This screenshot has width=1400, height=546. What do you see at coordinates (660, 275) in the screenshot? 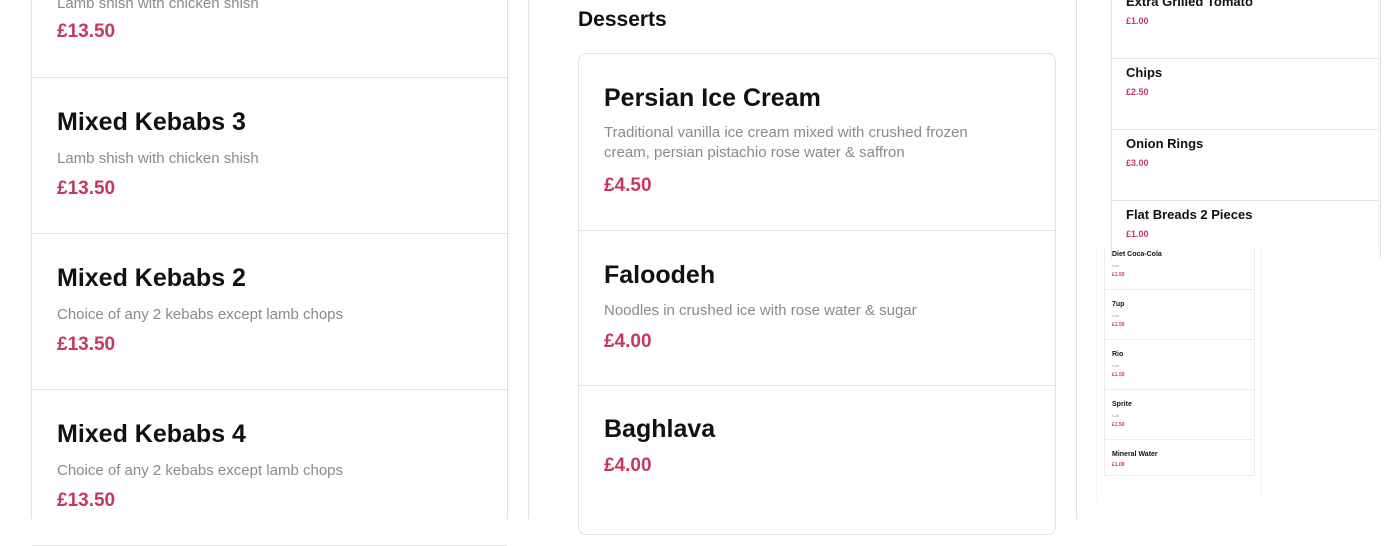
I see `item-name: Faloodeh` at bounding box center [660, 275].